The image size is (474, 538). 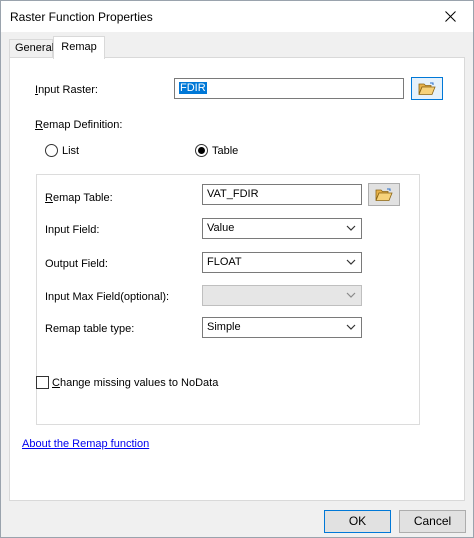 I want to click on input-field-label: Input Field:, so click(x=72, y=230).